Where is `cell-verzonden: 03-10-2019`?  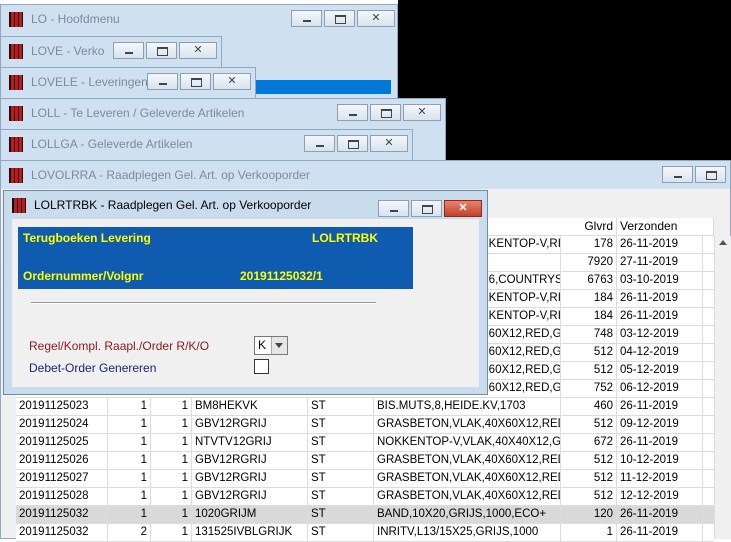 cell-verzonden: 03-10-2019 is located at coordinates (660, 281).